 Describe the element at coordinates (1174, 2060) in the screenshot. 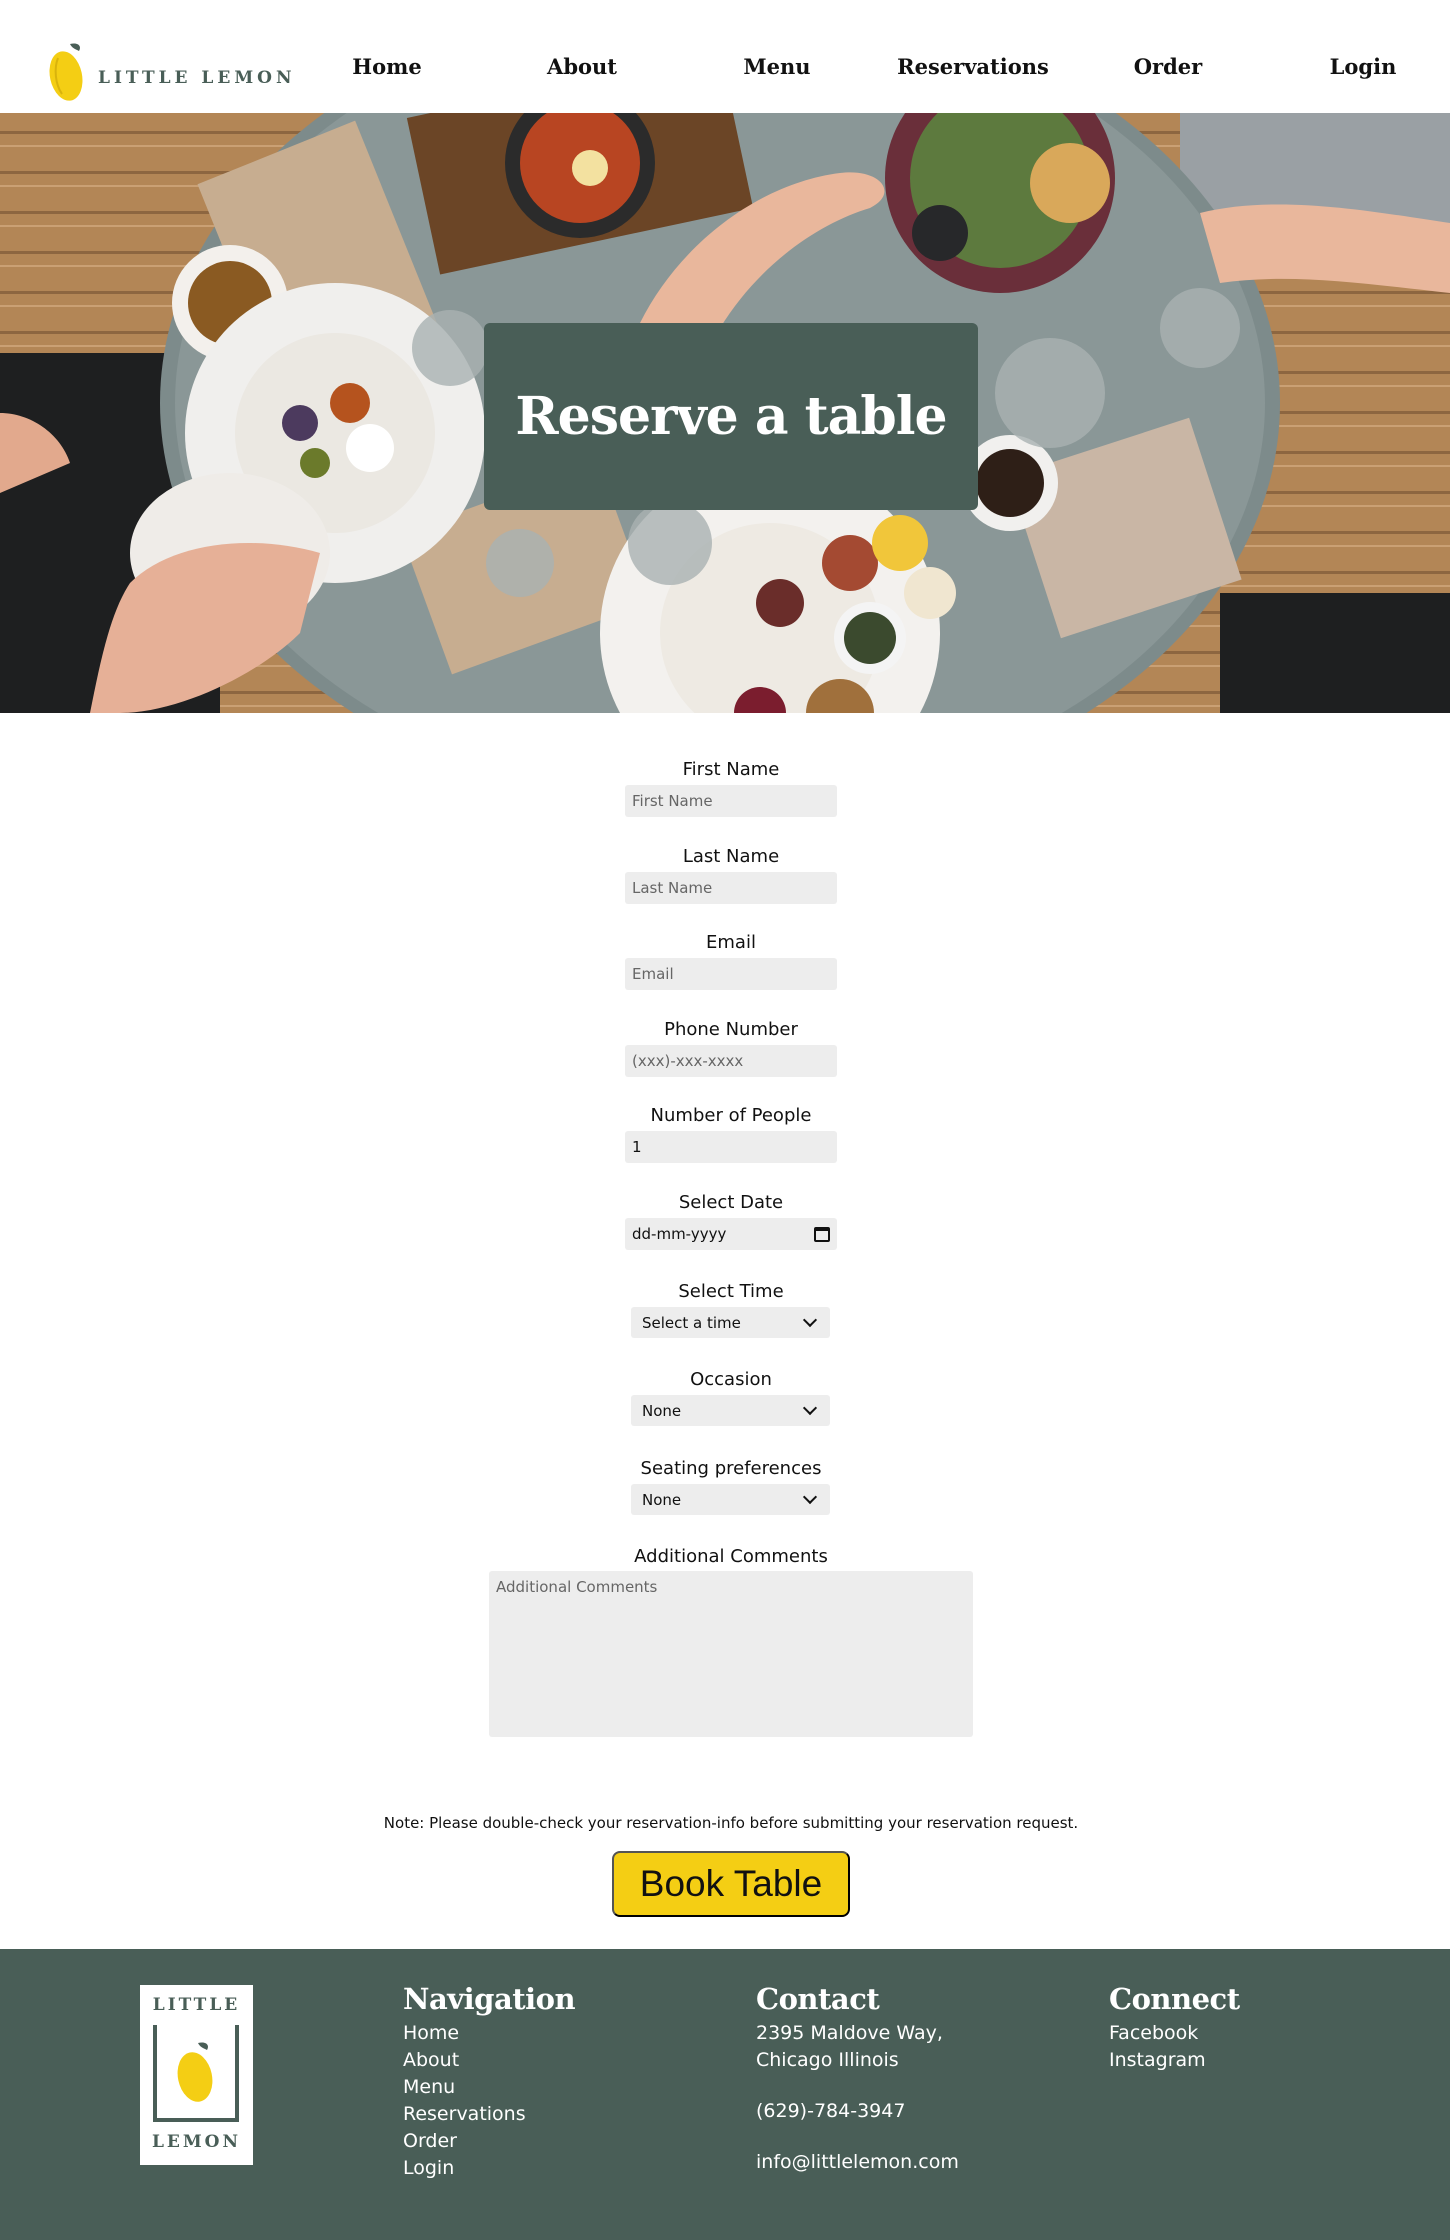

I see `footer-link-instagram: Instagram` at that location.